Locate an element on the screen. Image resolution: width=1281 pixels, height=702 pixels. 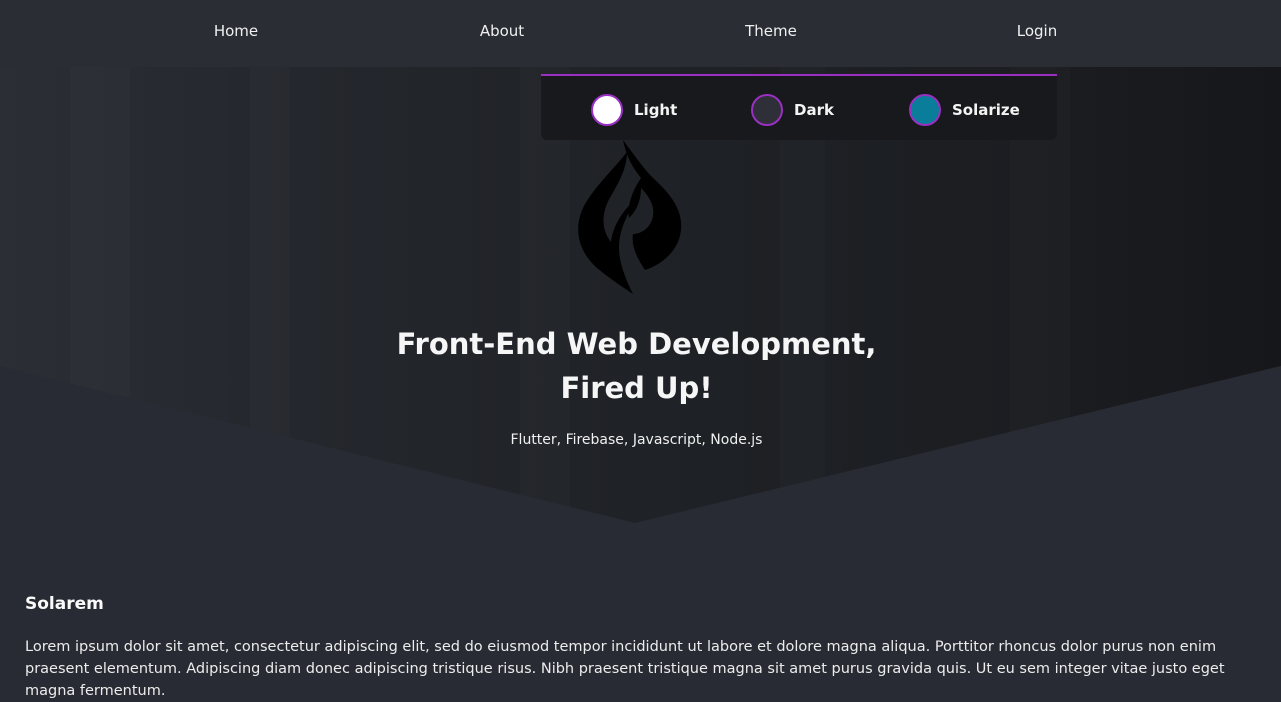
hero-title-line2: Fired Up! is located at coordinates (636, 388).